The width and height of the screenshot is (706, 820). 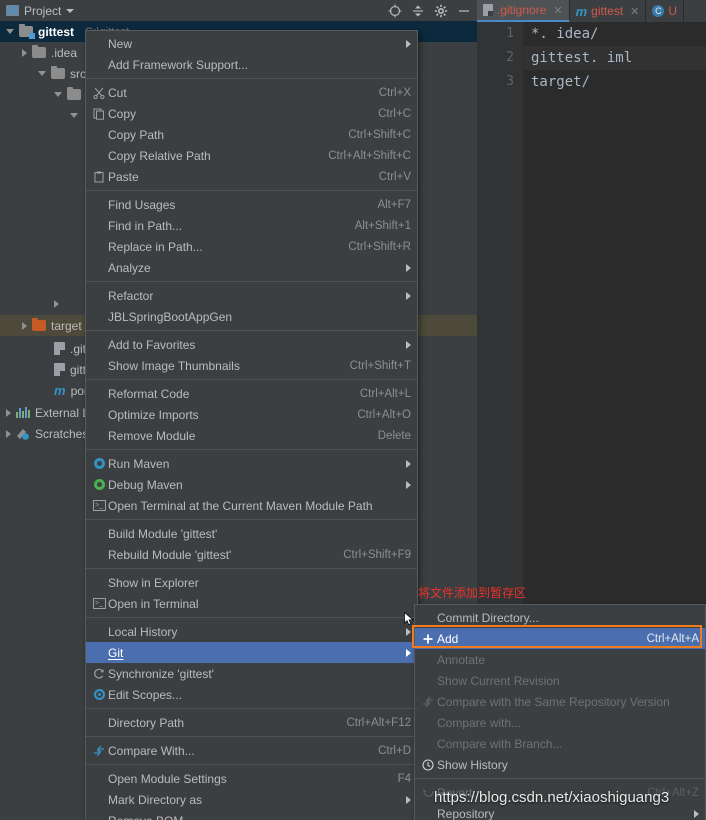 What do you see at coordinates (251, 815) in the screenshot?
I see `menu-item-remove-bom: Remove BOM` at bounding box center [251, 815].